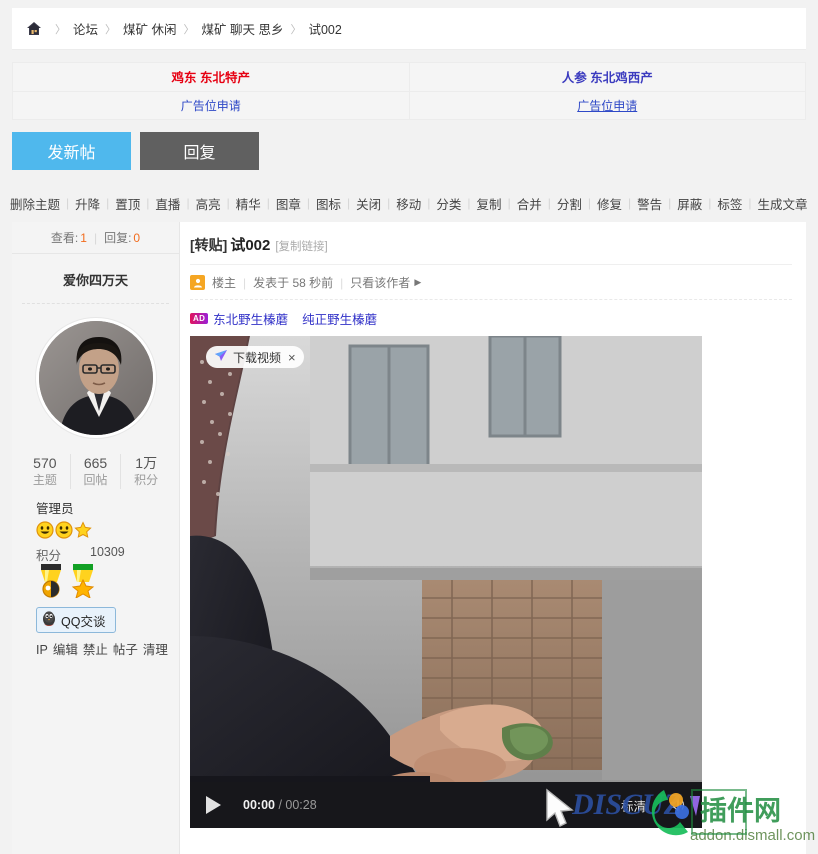 The width and height of the screenshot is (818, 854). Describe the element at coordinates (689, 203) in the screenshot. I see `admin-action-16: 屏蔽` at that location.